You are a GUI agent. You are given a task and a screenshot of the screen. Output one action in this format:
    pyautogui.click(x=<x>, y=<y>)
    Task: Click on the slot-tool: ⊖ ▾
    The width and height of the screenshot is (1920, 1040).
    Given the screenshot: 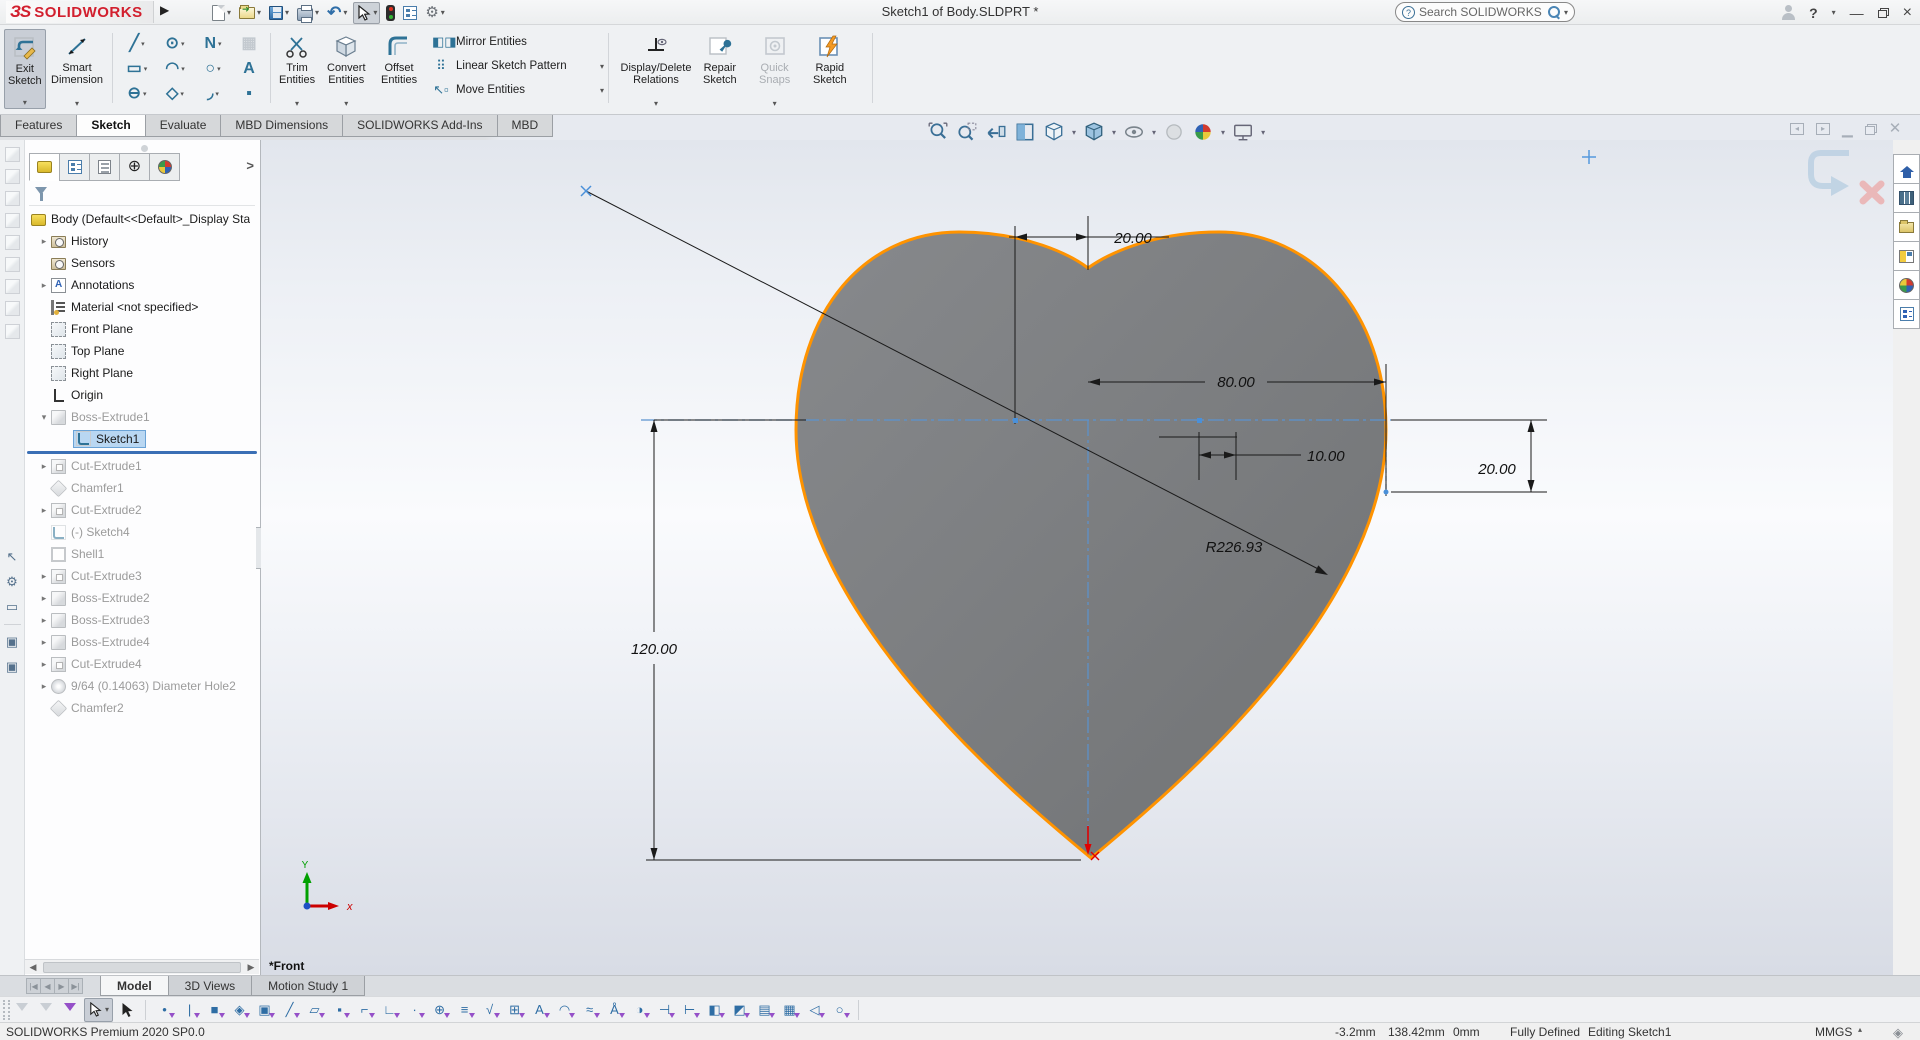 What is the action you would take?
    pyautogui.click(x=137, y=93)
    